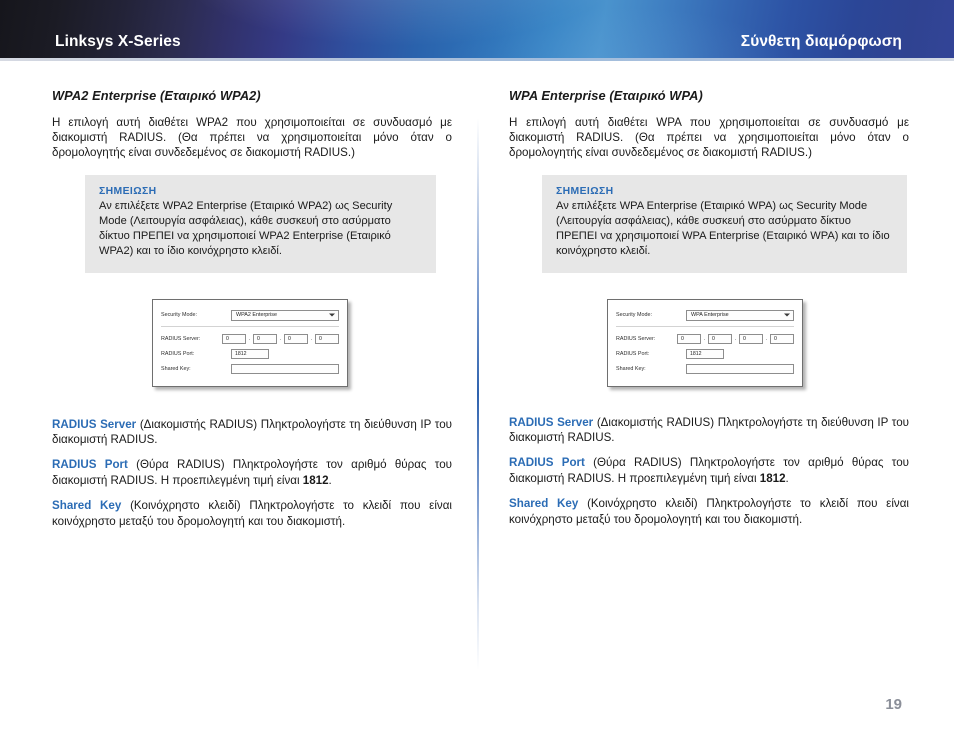 The width and height of the screenshot is (954, 738). I want to click on right-radius-server-label: RADIUS Server:, so click(636, 339).